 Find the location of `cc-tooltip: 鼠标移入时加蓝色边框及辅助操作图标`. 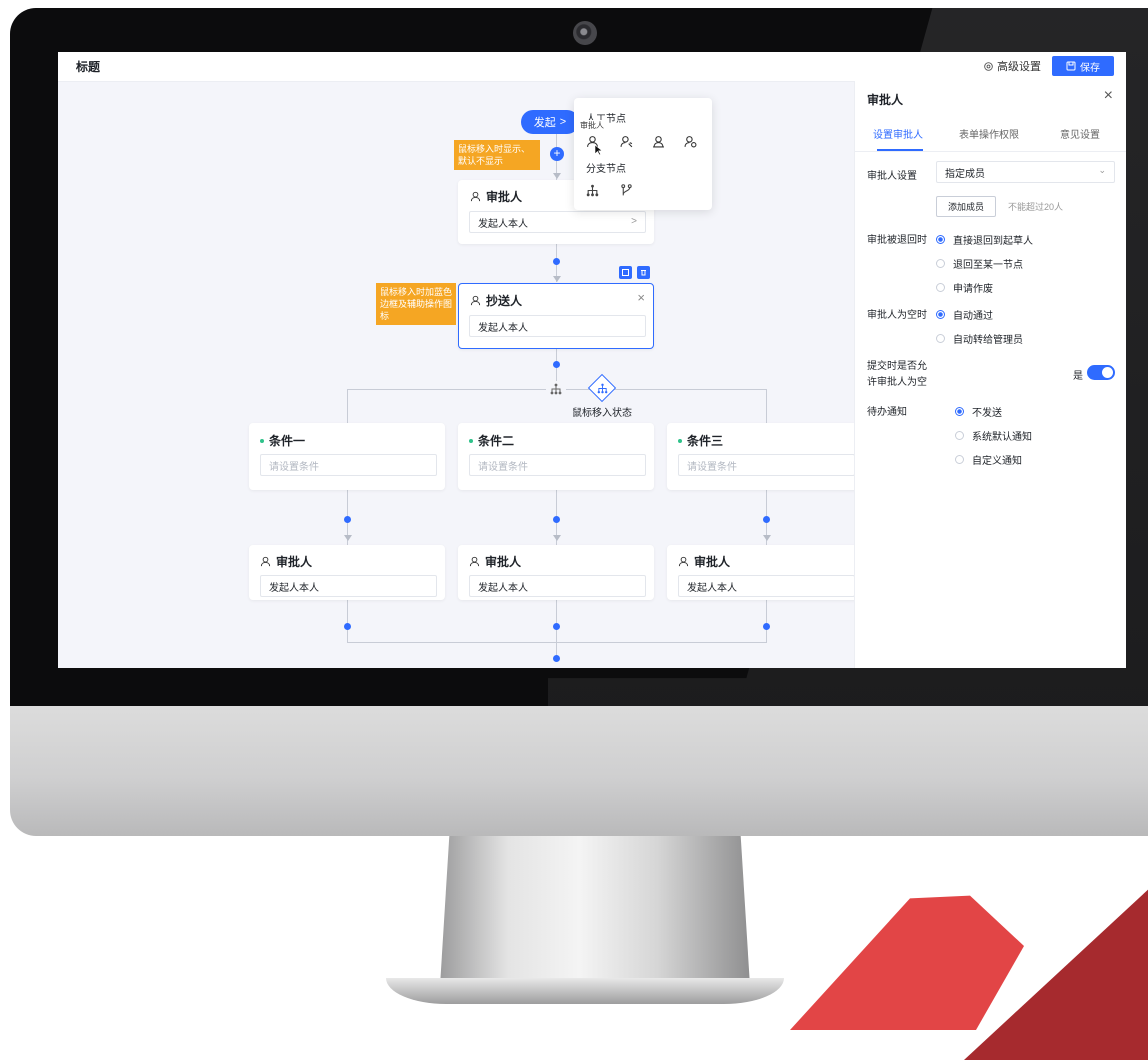

cc-tooltip: 鼠标移入时加蓝色边框及辅助操作图标 is located at coordinates (416, 304).